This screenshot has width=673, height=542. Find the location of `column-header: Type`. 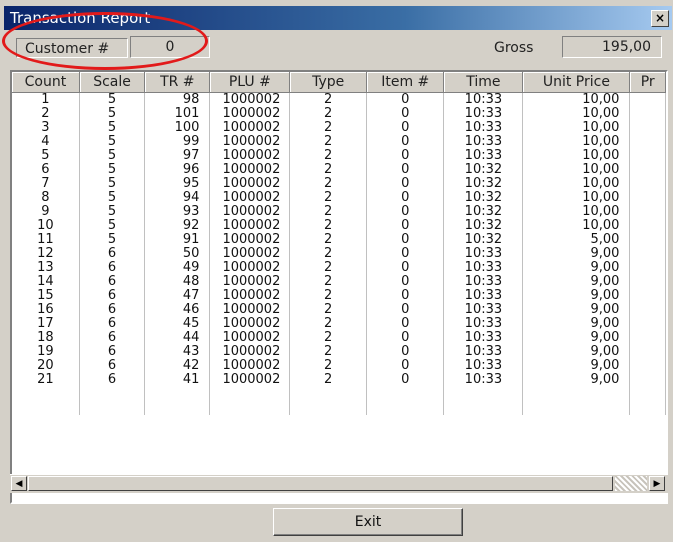

column-header: Type is located at coordinates (328, 82).